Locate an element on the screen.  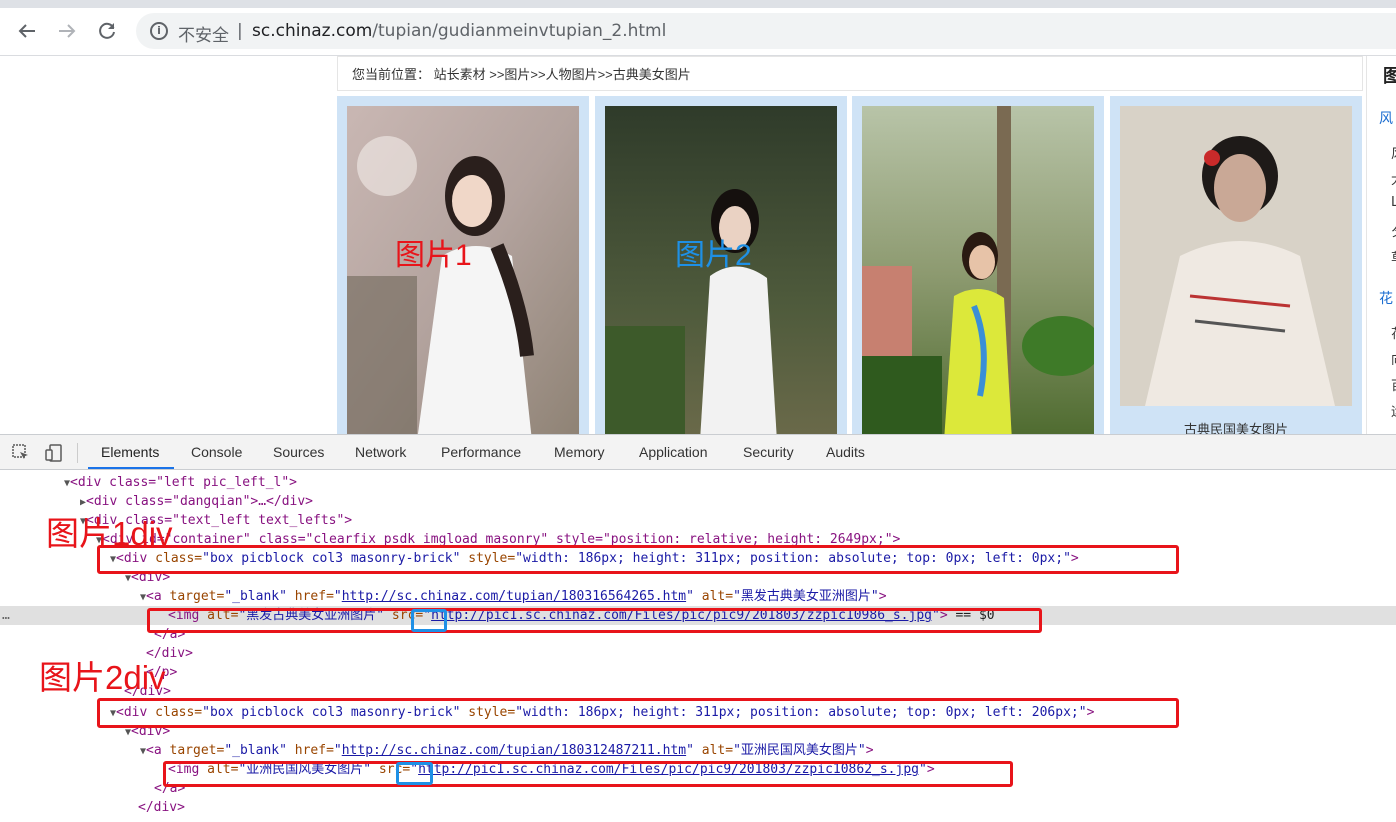
tab-audits: Audits is located at coordinates (845, 452).